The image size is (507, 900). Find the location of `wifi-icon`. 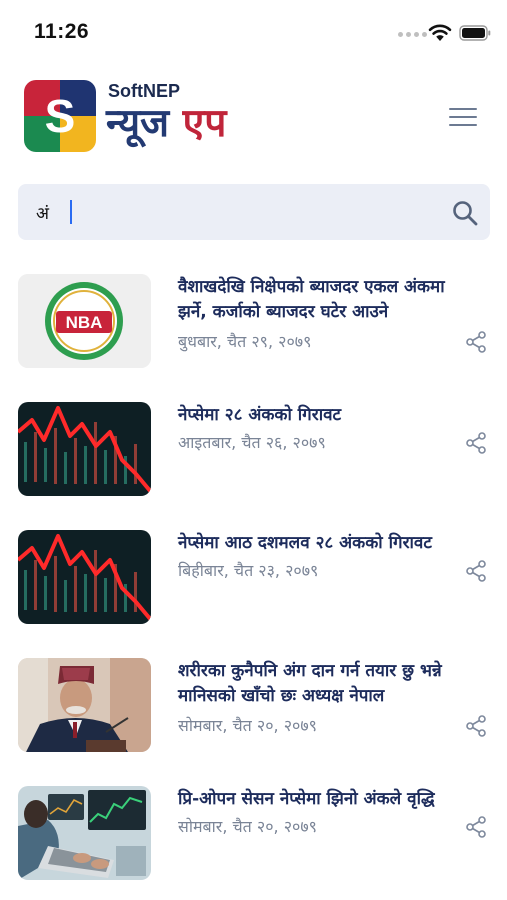

wifi-icon is located at coordinates (440, 32).